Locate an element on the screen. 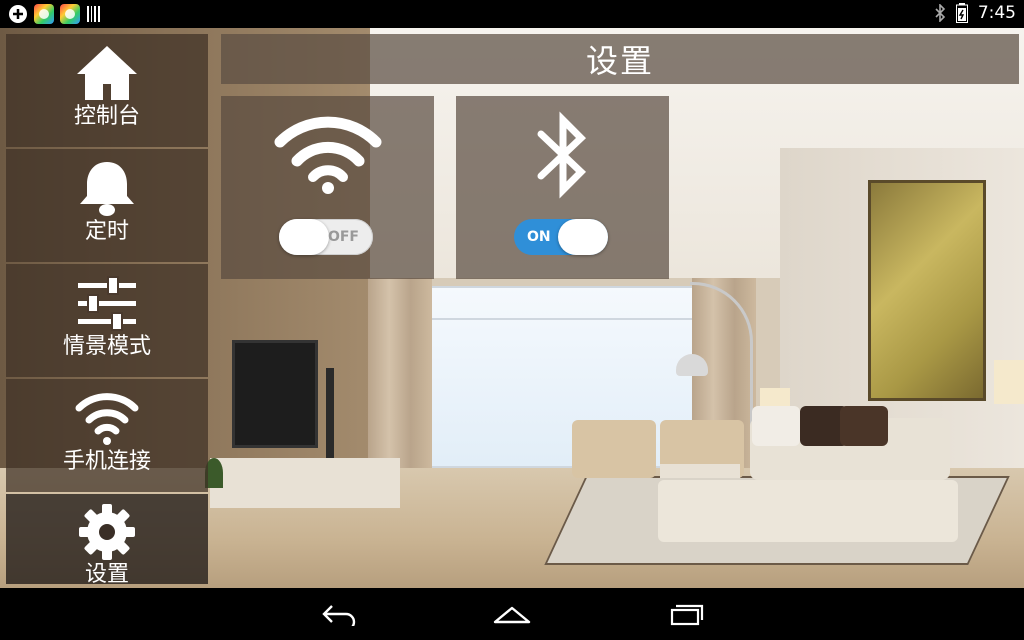 This screenshot has width=1024, height=640. sidebar-item-timer: 定时 is located at coordinates (107, 205).